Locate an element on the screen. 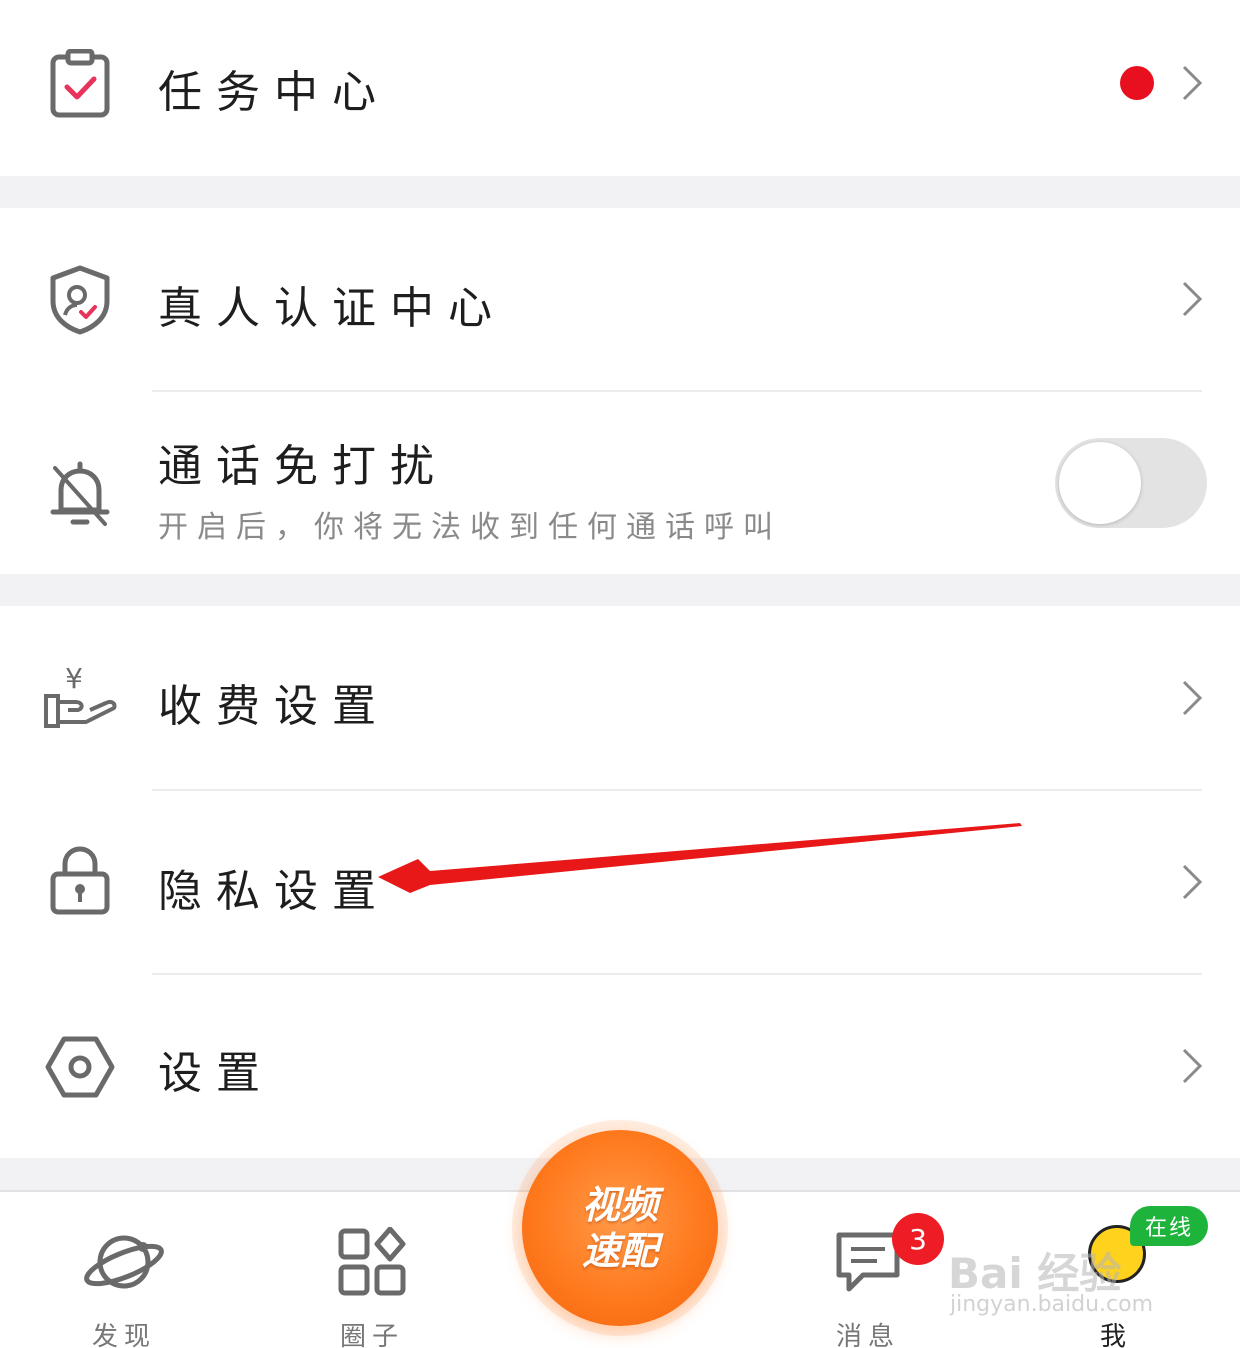 The height and width of the screenshot is (1348, 1240). grid-icon is located at coordinates (372, 1262).